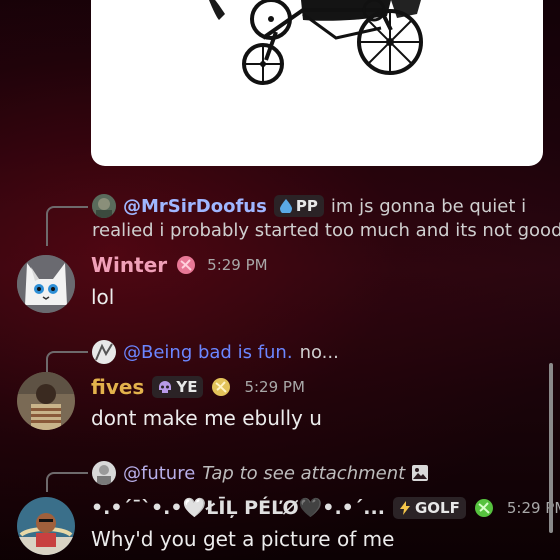 The height and width of the screenshot is (560, 560). What do you see at coordinates (206, 418) in the screenshot?
I see `message-text: dont make me ebully u` at bounding box center [206, 418].